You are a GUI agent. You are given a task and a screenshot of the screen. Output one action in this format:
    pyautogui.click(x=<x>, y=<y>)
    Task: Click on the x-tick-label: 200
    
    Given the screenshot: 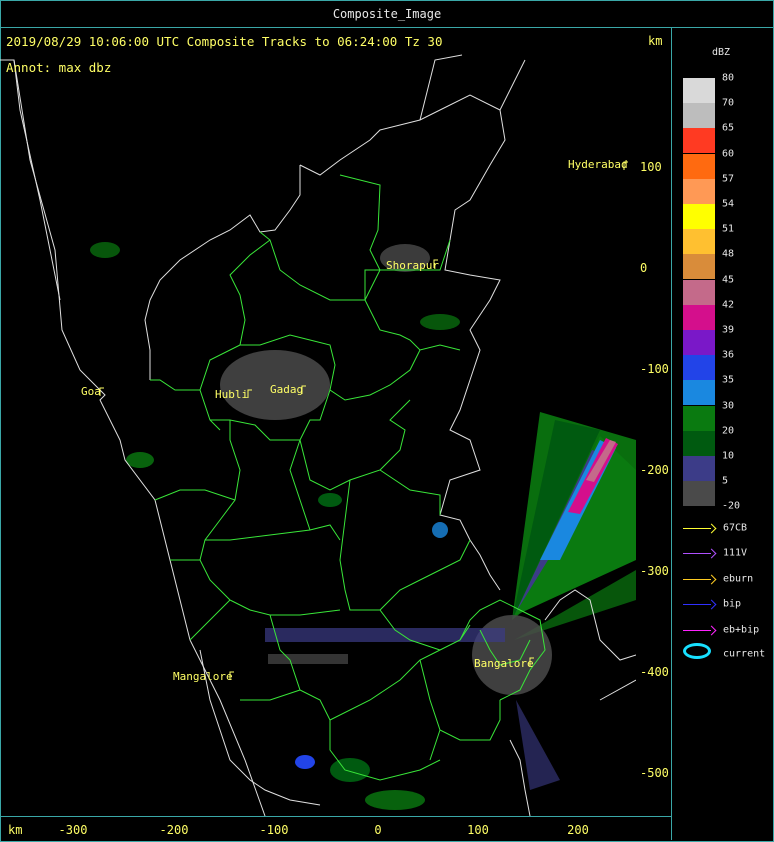 What is the action you would take?
    pyautogui.click(x=578, y=830)
    